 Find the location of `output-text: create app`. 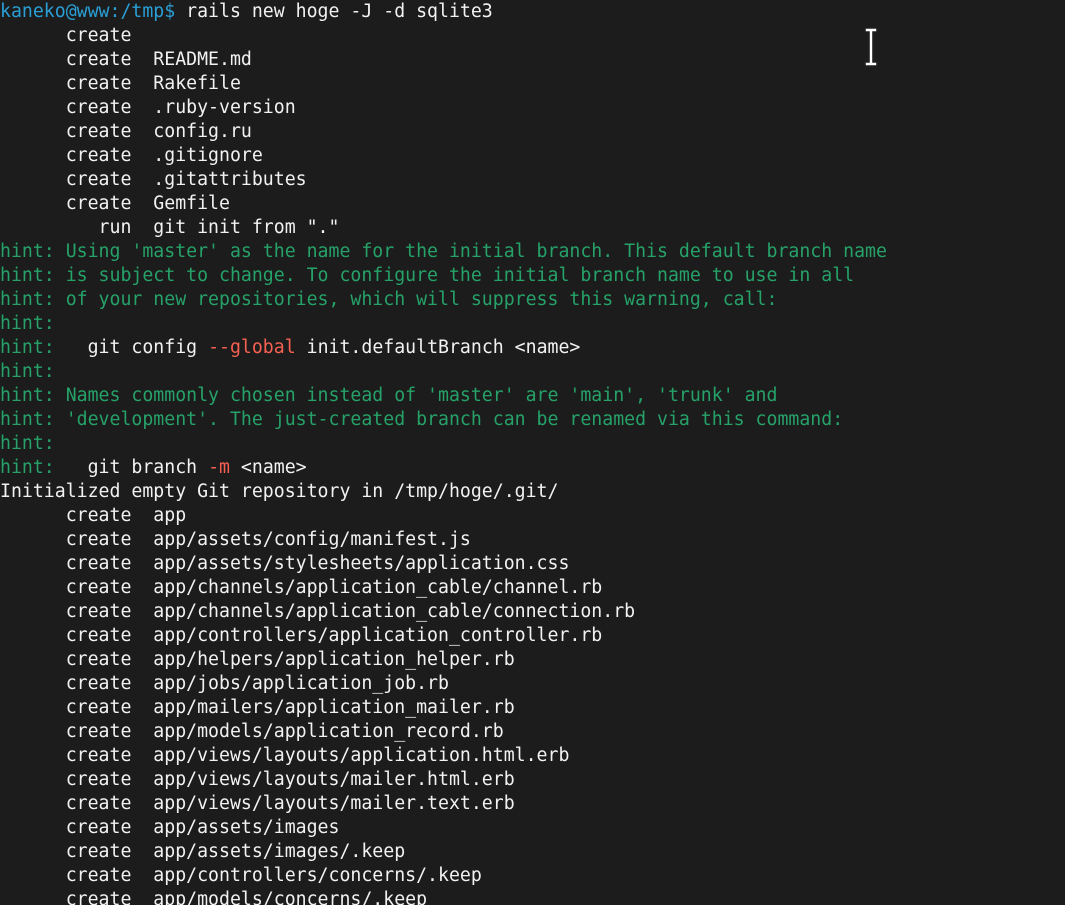

output-text: create app is located at coordinates (93, 515).